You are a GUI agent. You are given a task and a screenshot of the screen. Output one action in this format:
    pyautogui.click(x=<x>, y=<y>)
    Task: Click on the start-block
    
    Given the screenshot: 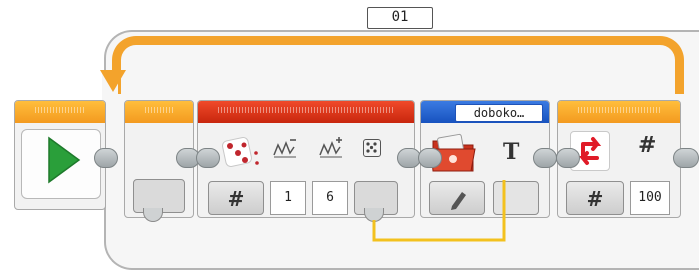 What is the action you would take?
    pyautogui.click(x=60, y=155)
    